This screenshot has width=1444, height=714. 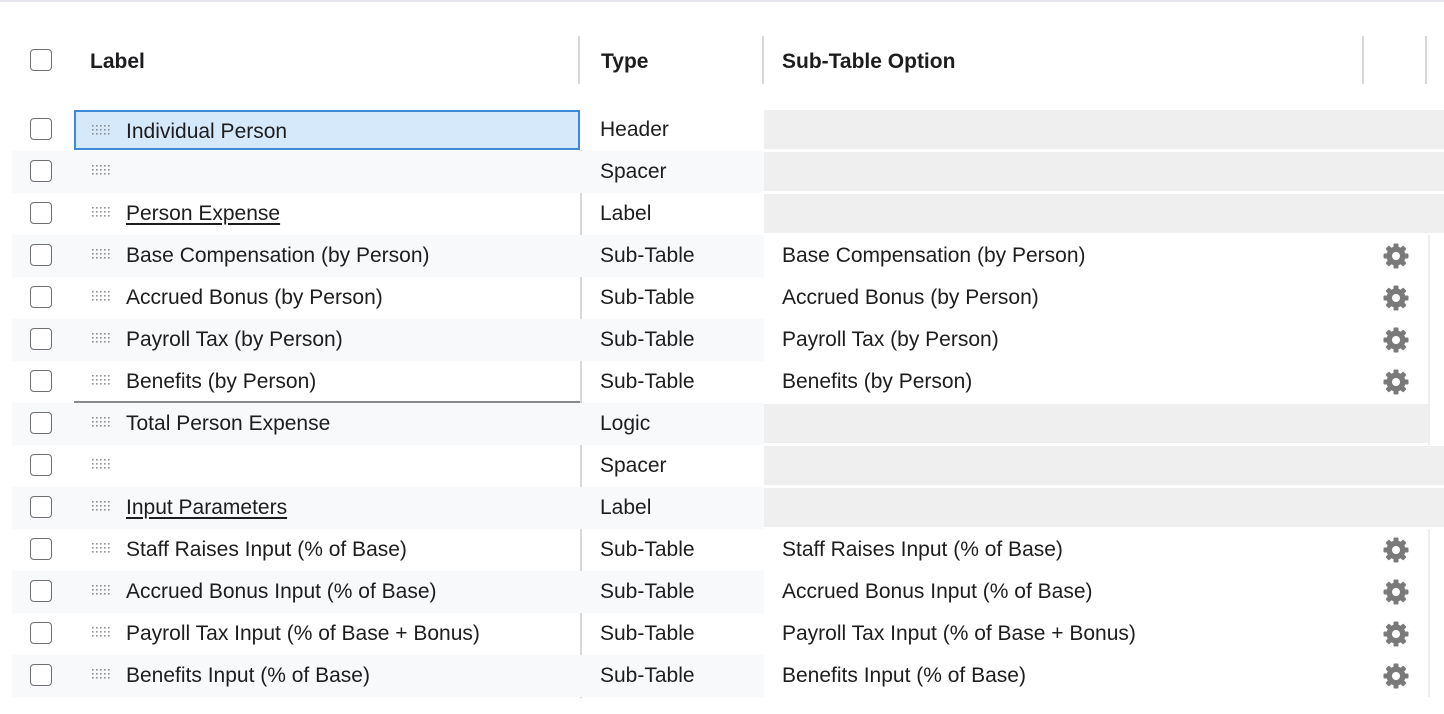 I want to click on table-row: Individual Person Header, so click(x=722, y=130).